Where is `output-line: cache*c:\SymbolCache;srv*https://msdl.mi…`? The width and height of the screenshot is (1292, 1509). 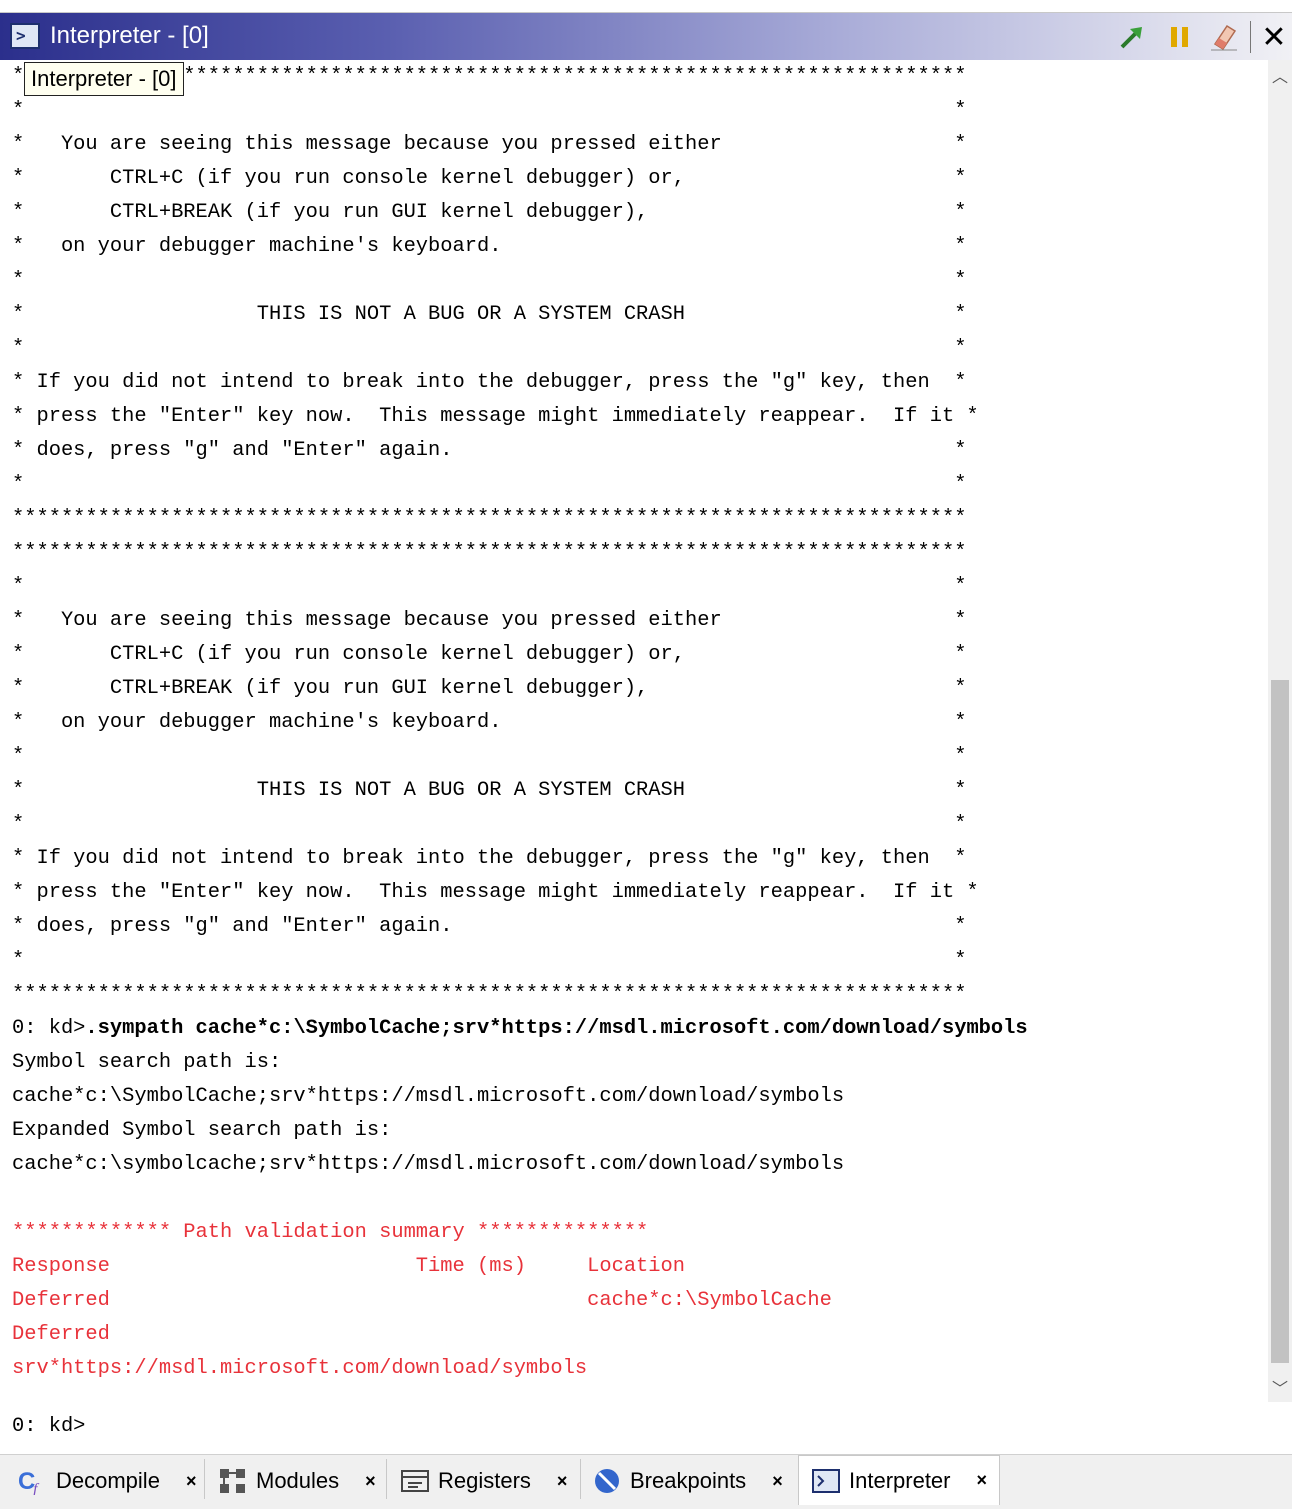
output-line: cache*c:\SymbolCache;srv*https://msdl.mi… is located at coordinates (428, 1096).